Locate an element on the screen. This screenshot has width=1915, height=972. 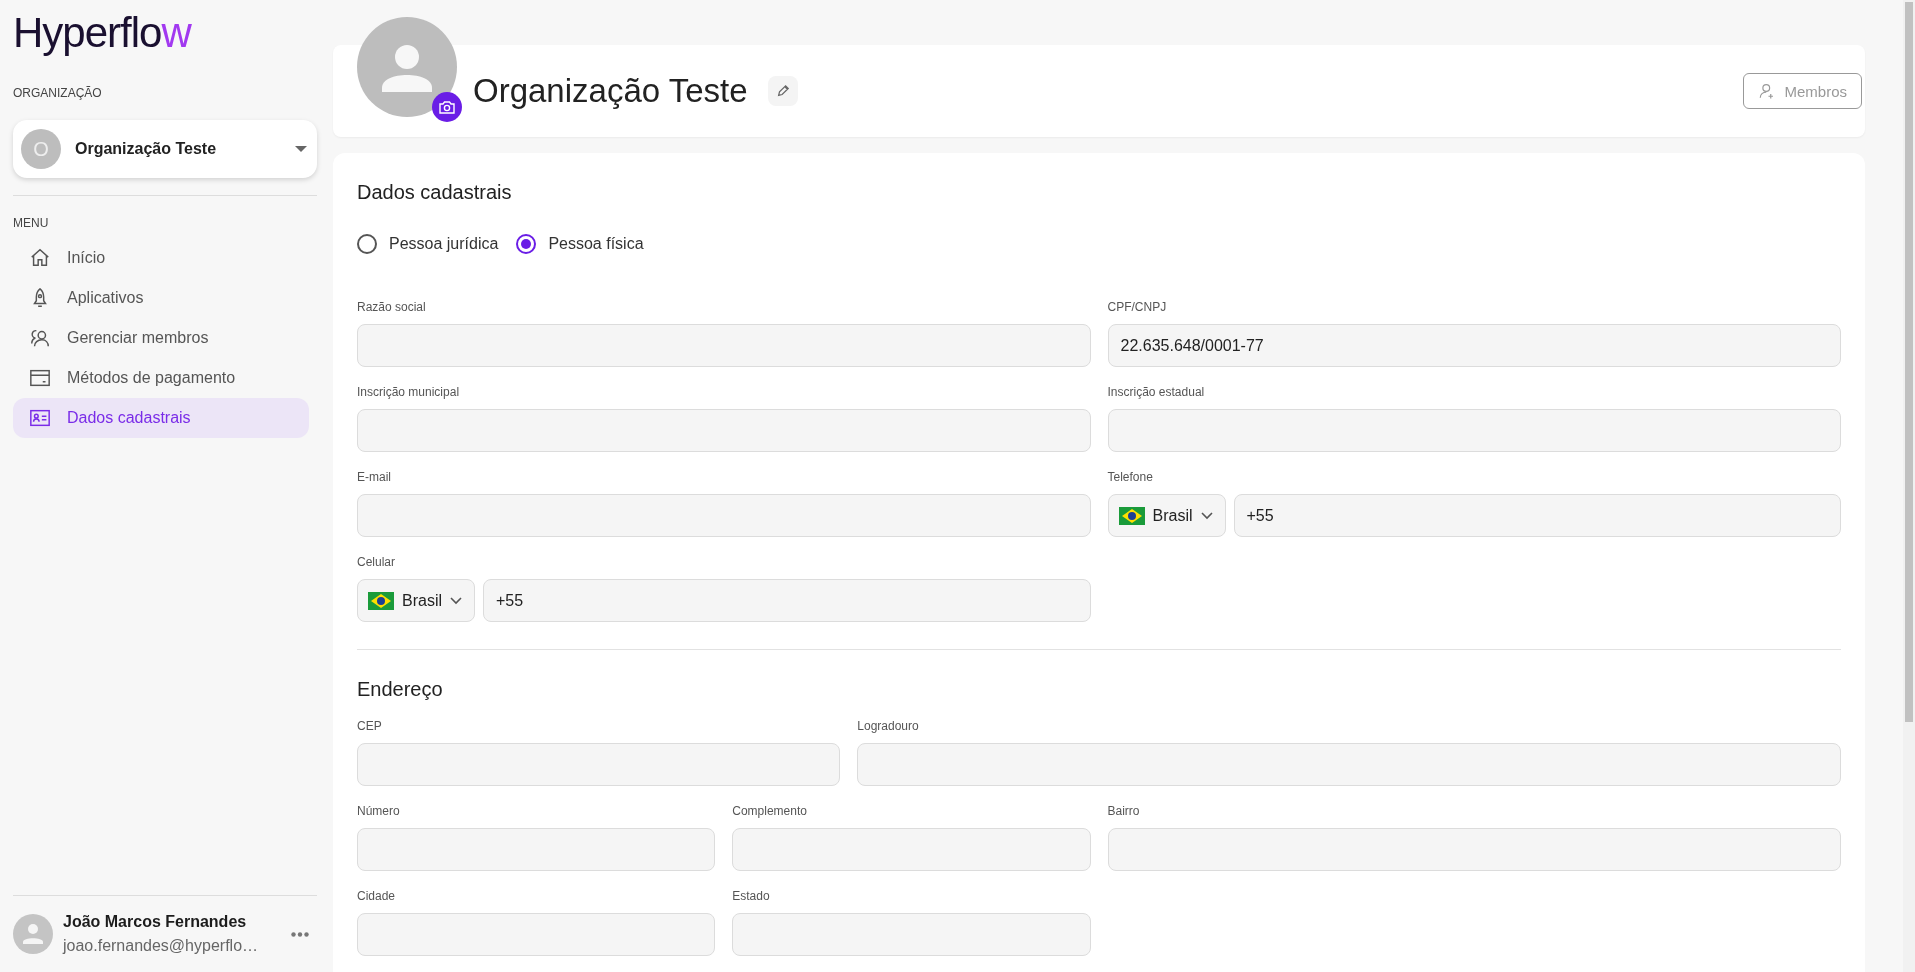
menu-item: Aplicativos is located at coordinates (161, 298).